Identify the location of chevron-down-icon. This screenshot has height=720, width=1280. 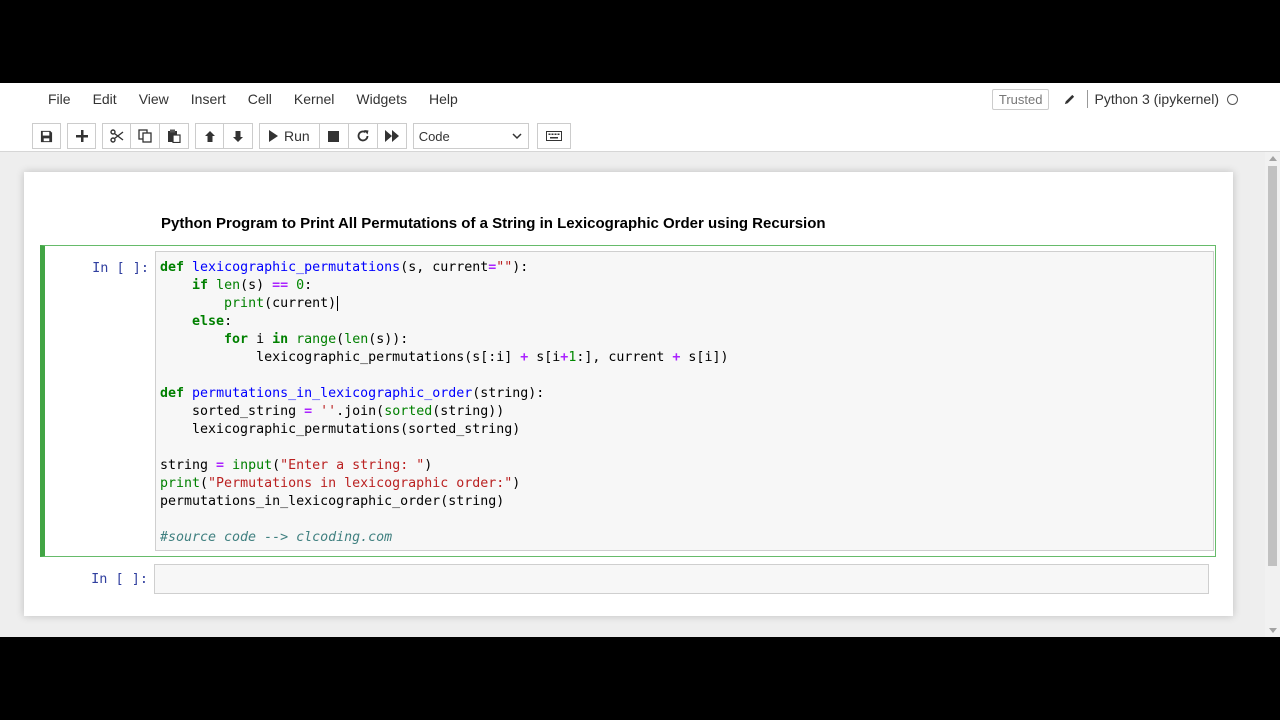
(517, 135).